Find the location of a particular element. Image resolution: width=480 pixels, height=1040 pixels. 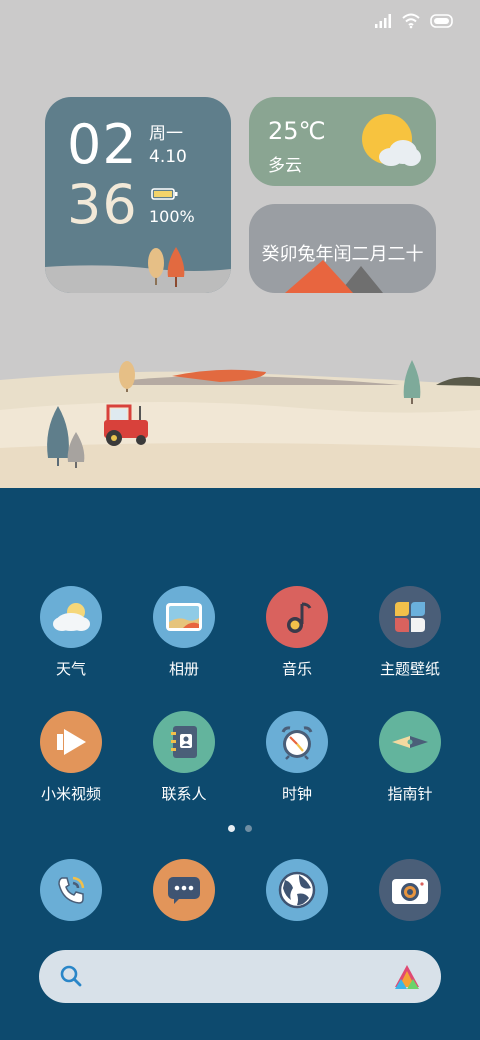

app-label: 相册 is located at coordinates (183, 669).